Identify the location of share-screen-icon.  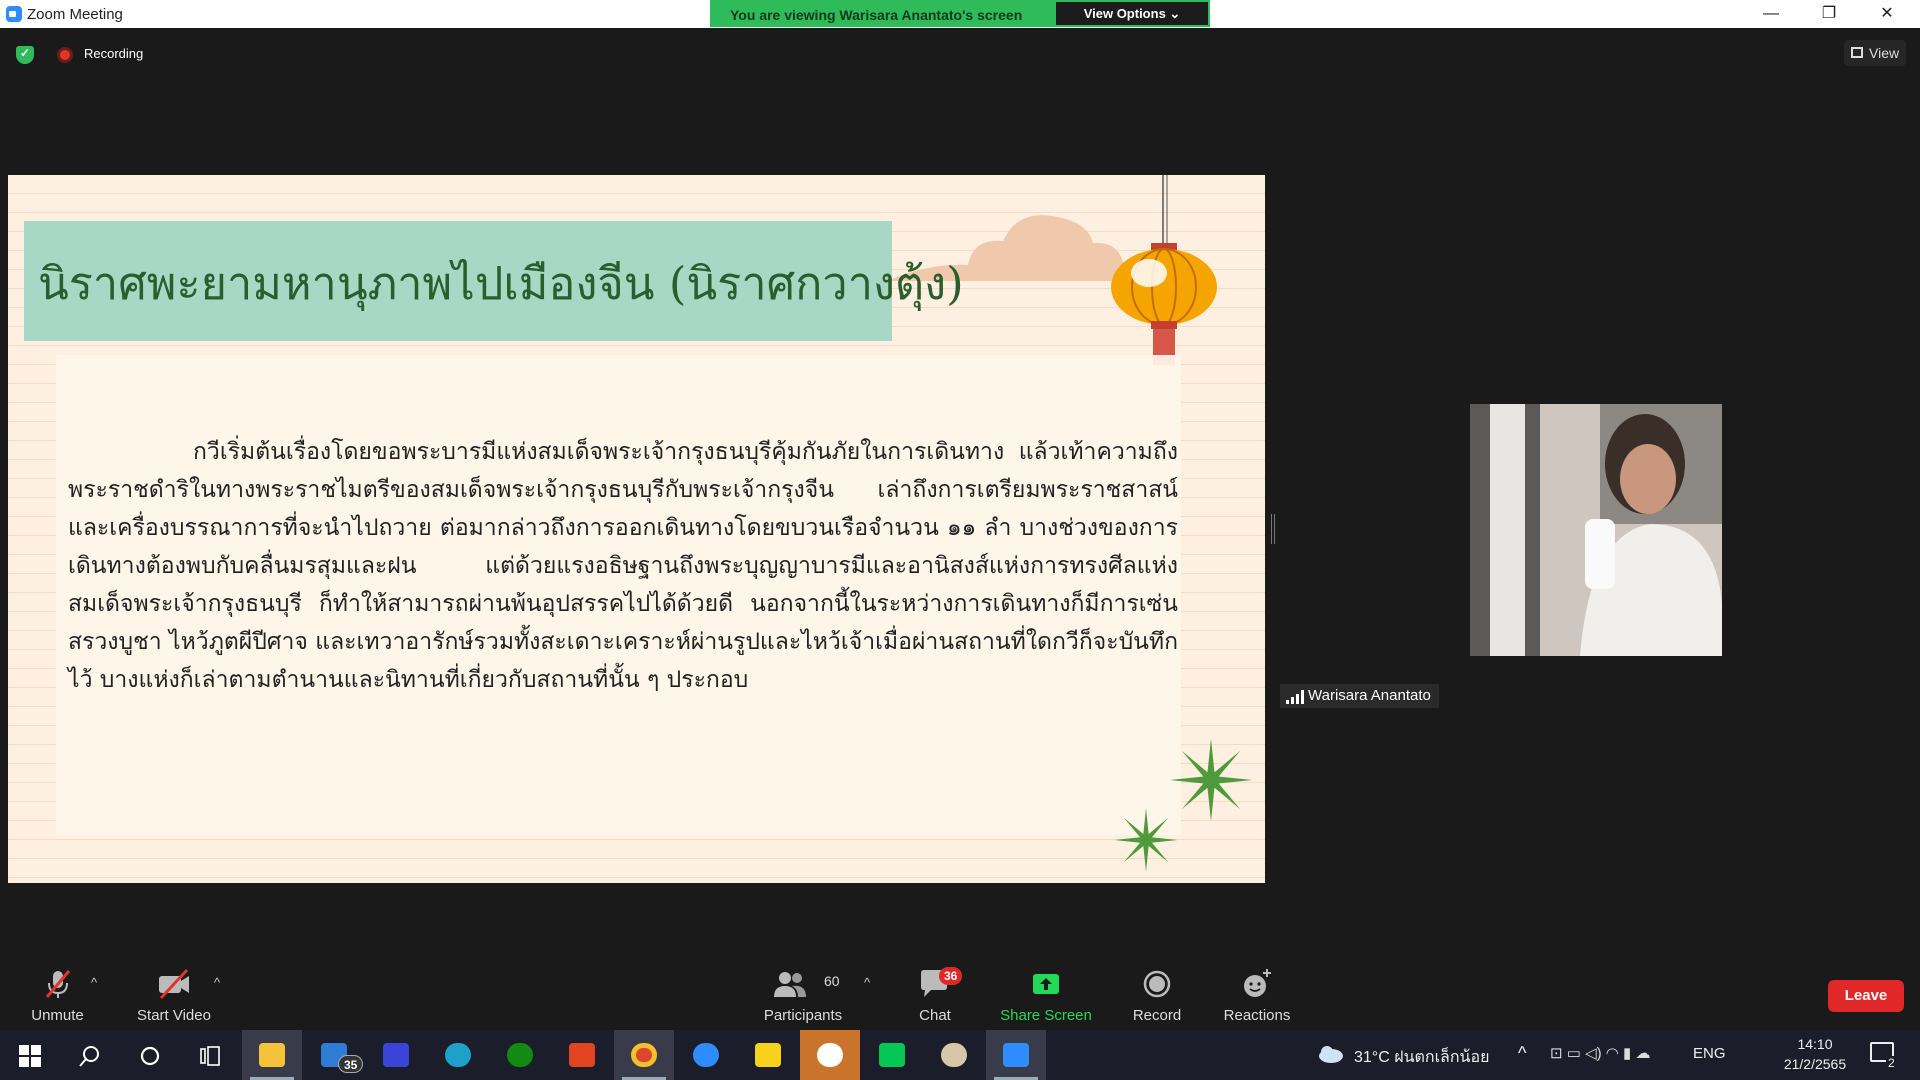
(1046, 984).